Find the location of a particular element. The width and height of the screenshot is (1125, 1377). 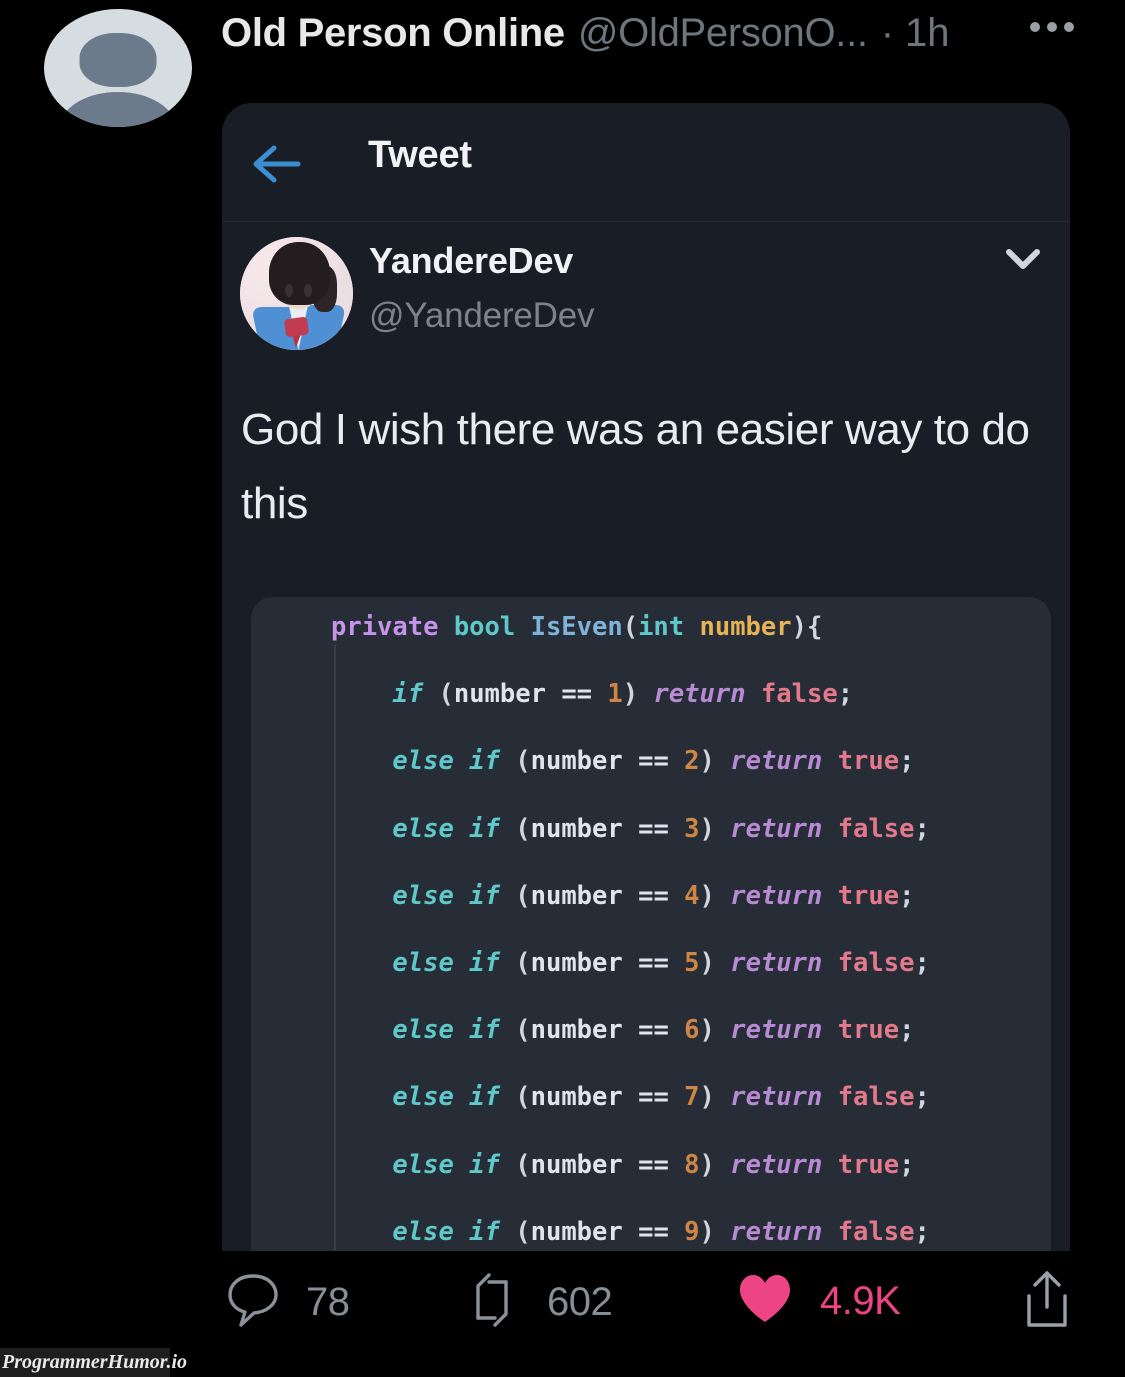

code-token: 3 is located at coordinates (692, 828).